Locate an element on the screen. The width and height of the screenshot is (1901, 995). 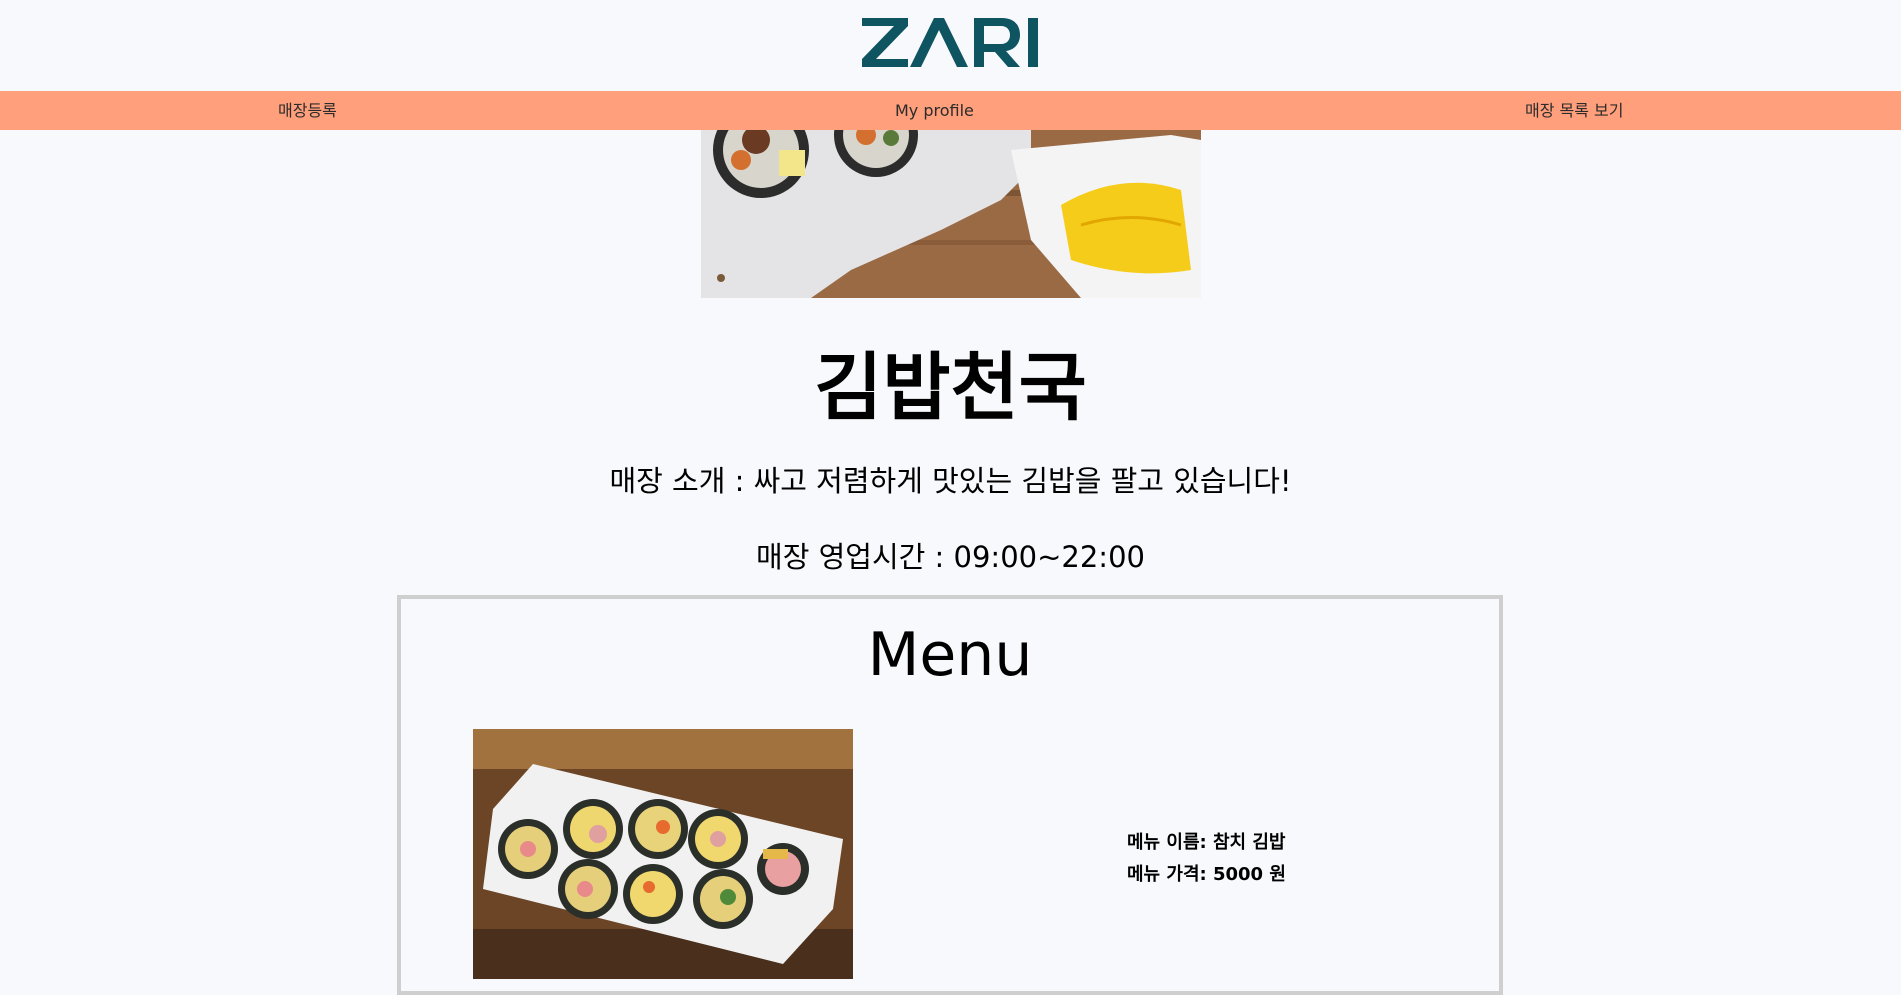
zari-logo is located at coordinates (952, 42).